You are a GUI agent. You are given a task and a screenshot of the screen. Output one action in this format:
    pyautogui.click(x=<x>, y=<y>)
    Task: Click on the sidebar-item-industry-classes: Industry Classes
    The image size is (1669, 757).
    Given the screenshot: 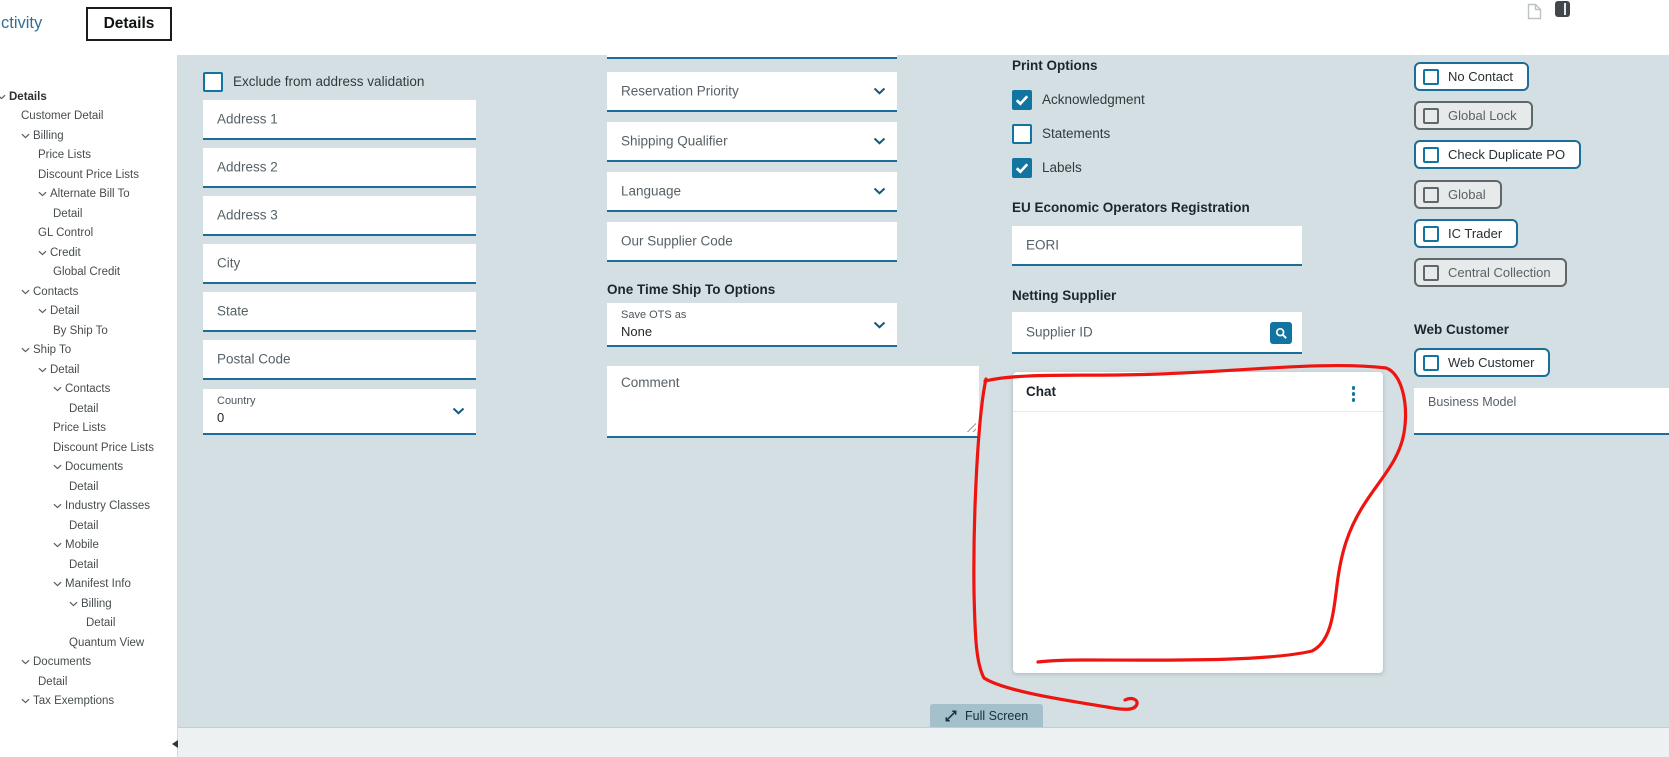 What is the action you would take?
    pyautogui.click(x=88, y=507)
    